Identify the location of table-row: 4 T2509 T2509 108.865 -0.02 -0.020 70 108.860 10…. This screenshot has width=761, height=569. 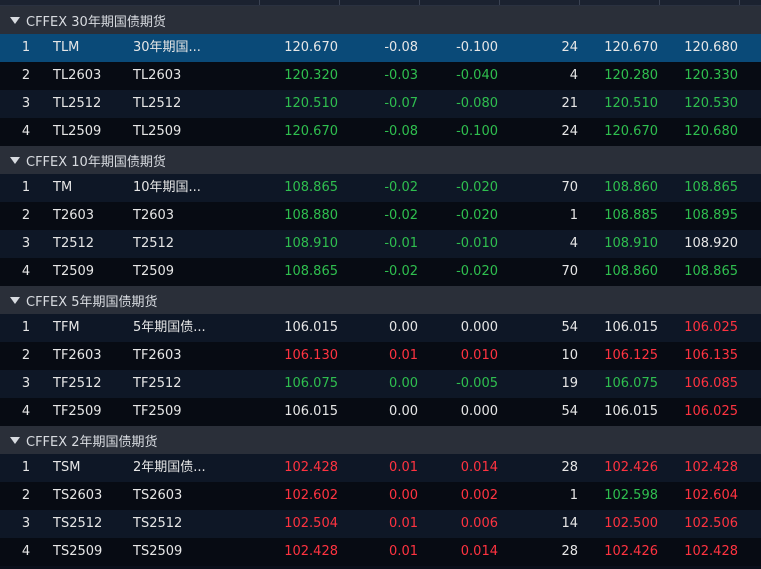
(380, 272).